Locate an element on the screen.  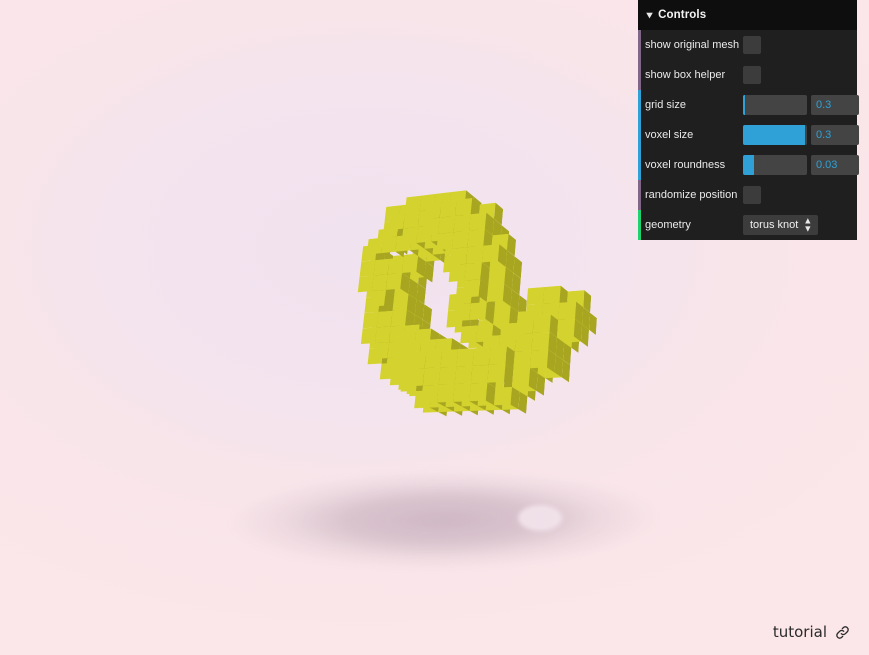
control-label-randomize-position: randomize position is located at coordinates (691, 194).